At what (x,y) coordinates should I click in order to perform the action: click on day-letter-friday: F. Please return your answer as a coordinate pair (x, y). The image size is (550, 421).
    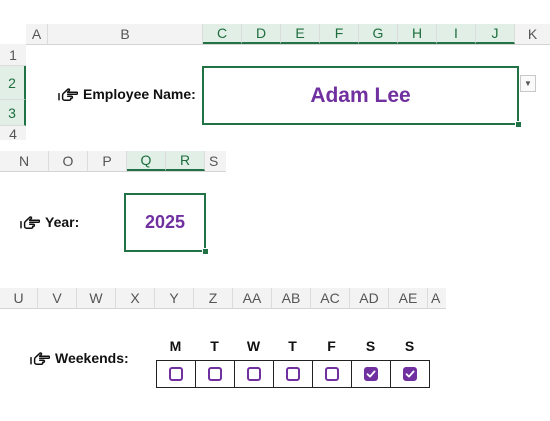
    Looking at the image, I should click on (331, 346).